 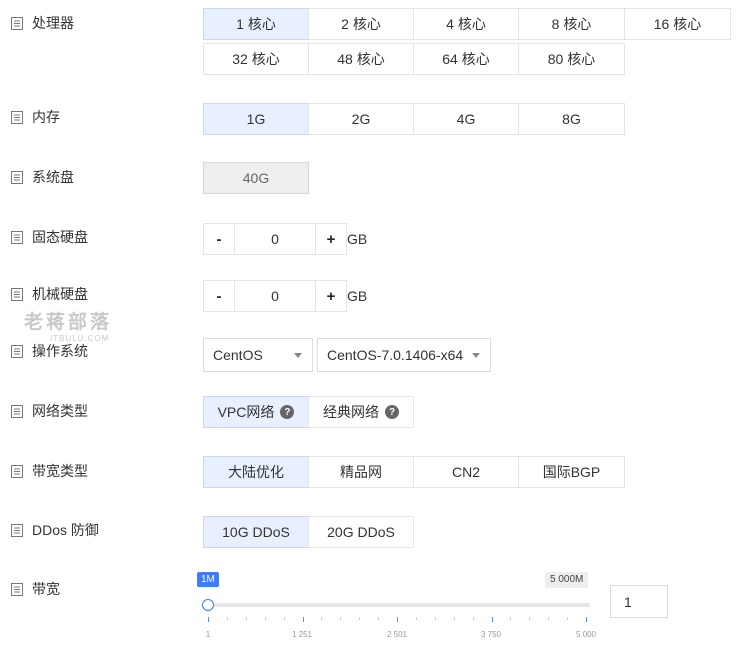 I want to click on system-disk-label: 系统盘, so click(x=42, y=177).